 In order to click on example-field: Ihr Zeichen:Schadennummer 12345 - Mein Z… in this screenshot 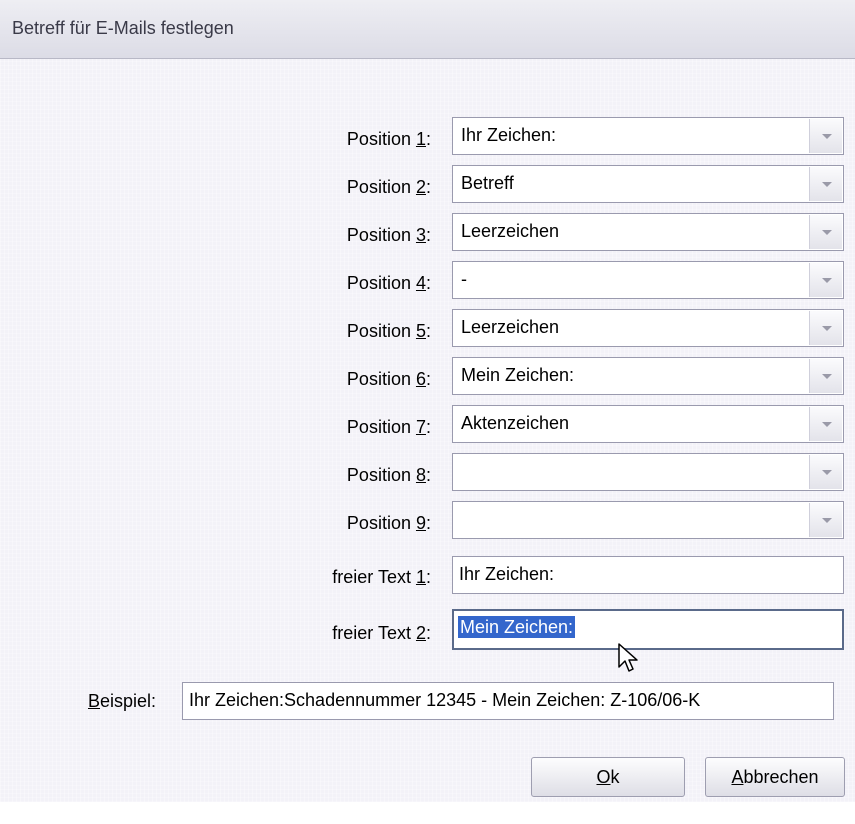, I will do `click(508, 701)`.